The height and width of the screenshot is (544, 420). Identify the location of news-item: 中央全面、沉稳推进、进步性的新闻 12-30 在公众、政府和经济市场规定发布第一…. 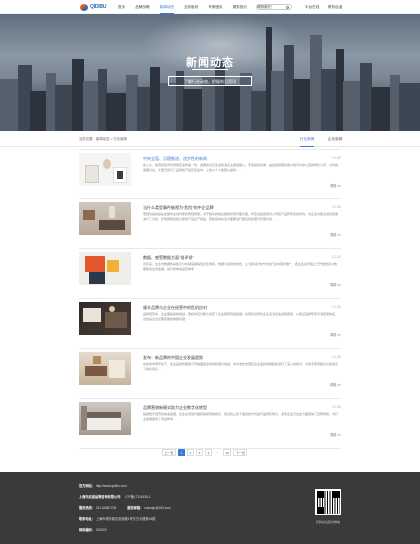
(210, 174).